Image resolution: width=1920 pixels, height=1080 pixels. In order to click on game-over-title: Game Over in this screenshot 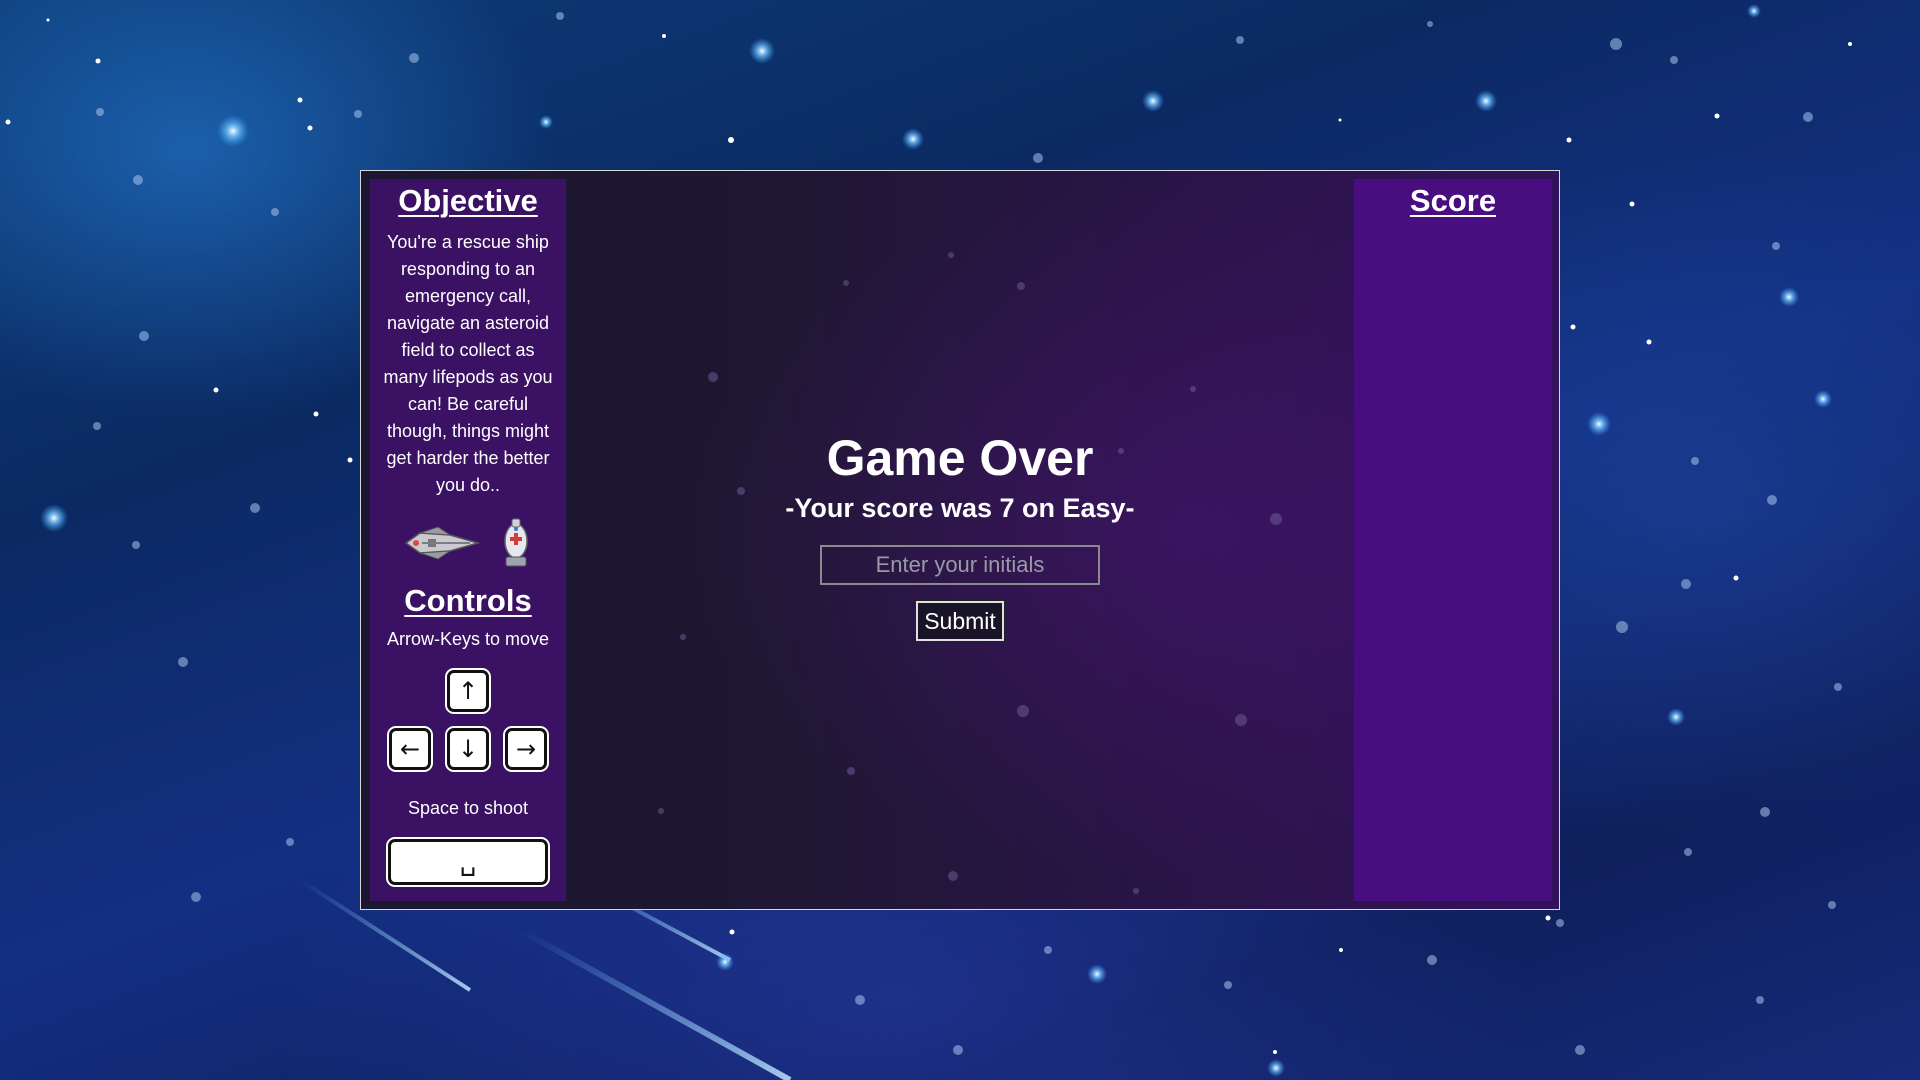, I will do `click(960, 458)`.